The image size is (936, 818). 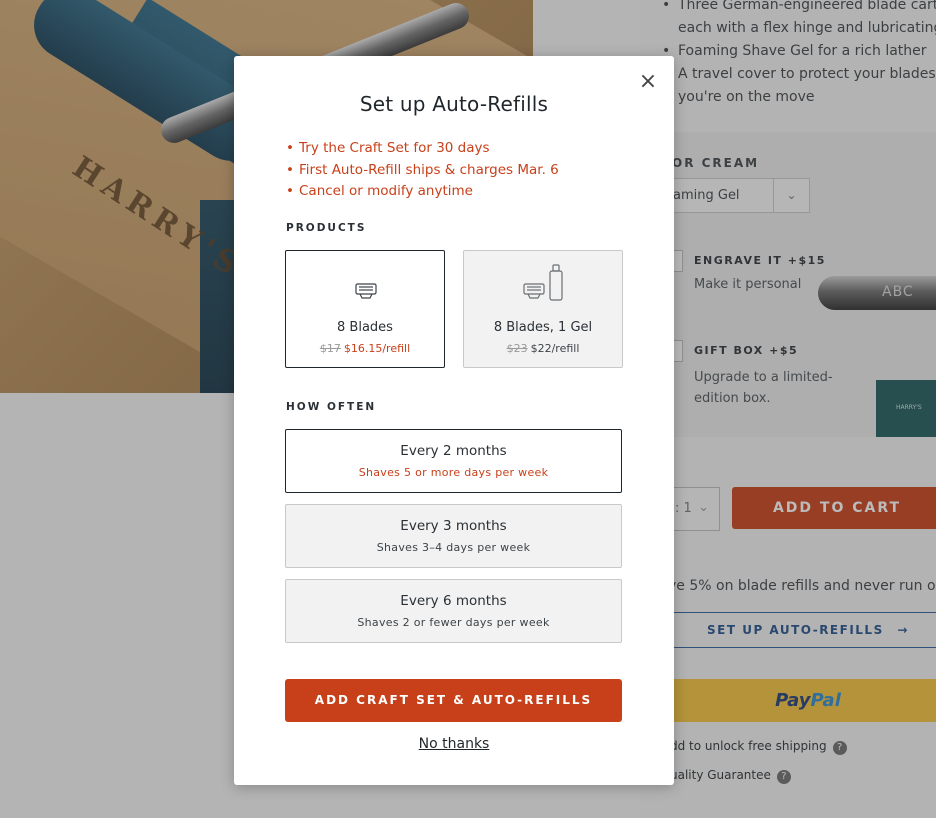 I want to click on original-price: $23, so click(x=517, y=348).